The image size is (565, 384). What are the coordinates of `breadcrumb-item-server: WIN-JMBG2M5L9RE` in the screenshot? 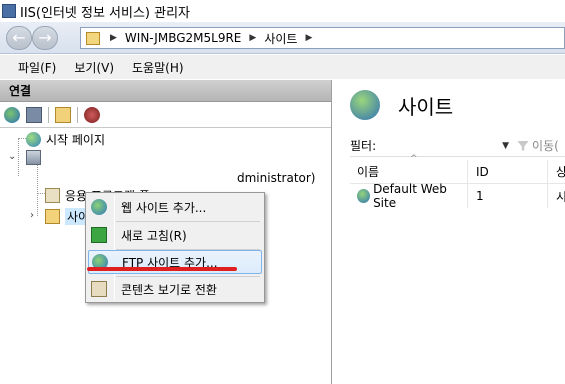 It's located at (183, 38).